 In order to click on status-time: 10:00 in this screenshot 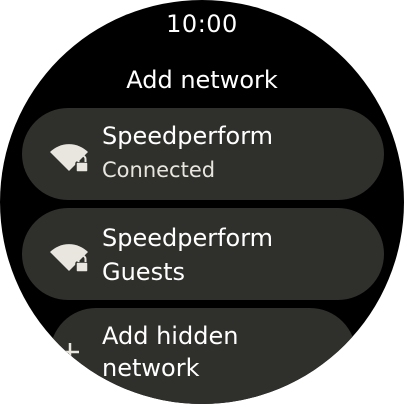, I will do `click(202, 24)`.